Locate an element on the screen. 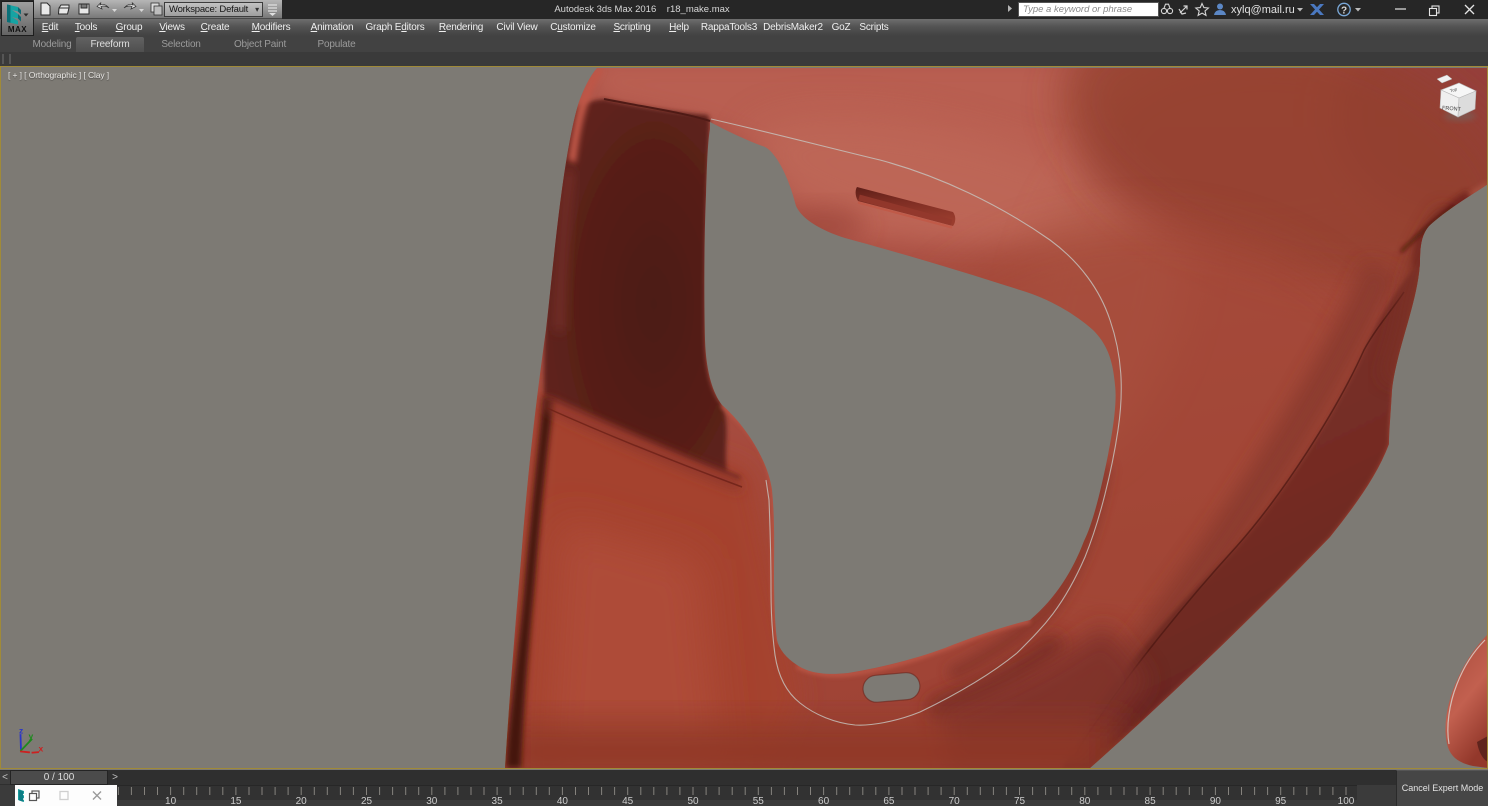 Image resolution: width=1488 pixels, height=806 pixels. svg-text: 80 is located at coordinates (1085, 801).